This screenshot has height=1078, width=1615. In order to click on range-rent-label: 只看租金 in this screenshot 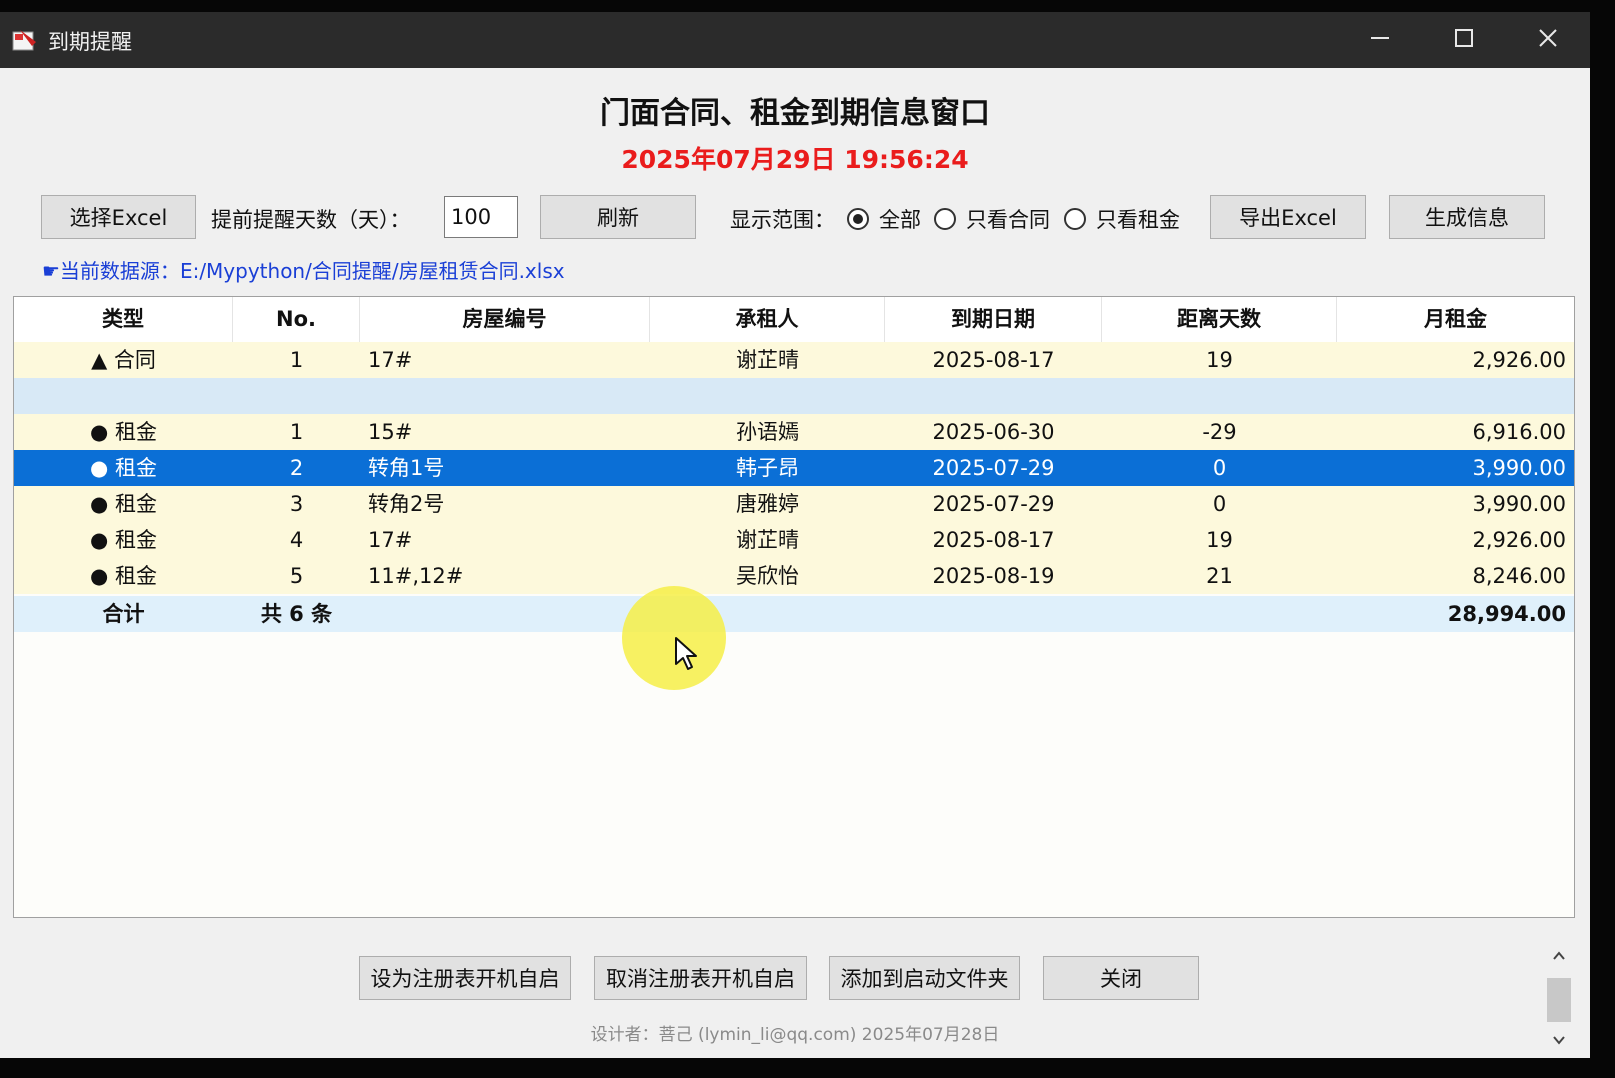, I will do `click(1138, 219)`.